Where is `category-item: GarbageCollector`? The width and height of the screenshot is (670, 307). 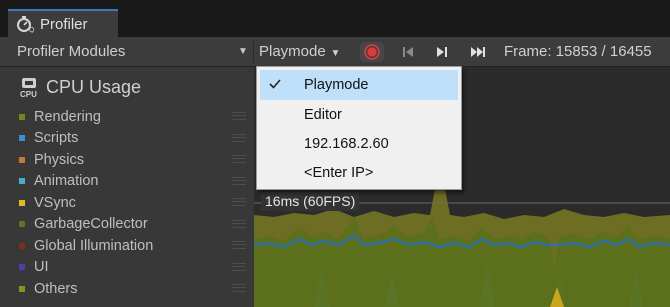 category-item: GarbageCollector is located at coordinates (127, 225).